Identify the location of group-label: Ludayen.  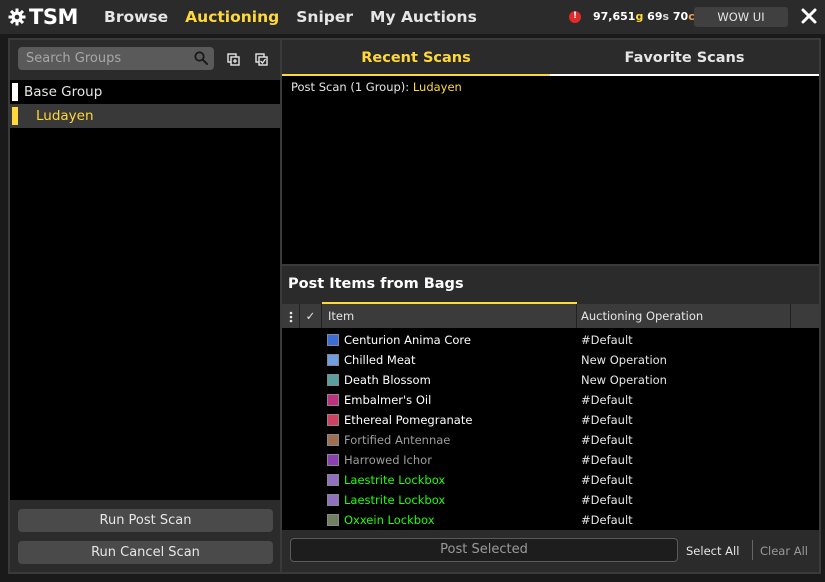
(65, 116).